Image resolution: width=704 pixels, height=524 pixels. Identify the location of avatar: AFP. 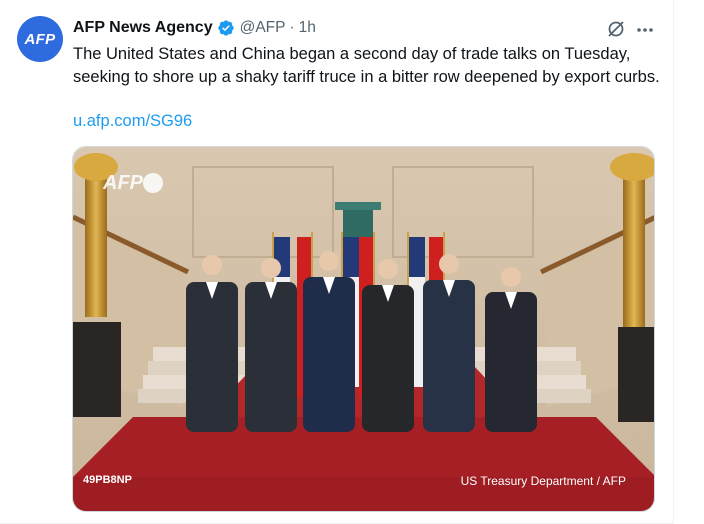
(40, 39).